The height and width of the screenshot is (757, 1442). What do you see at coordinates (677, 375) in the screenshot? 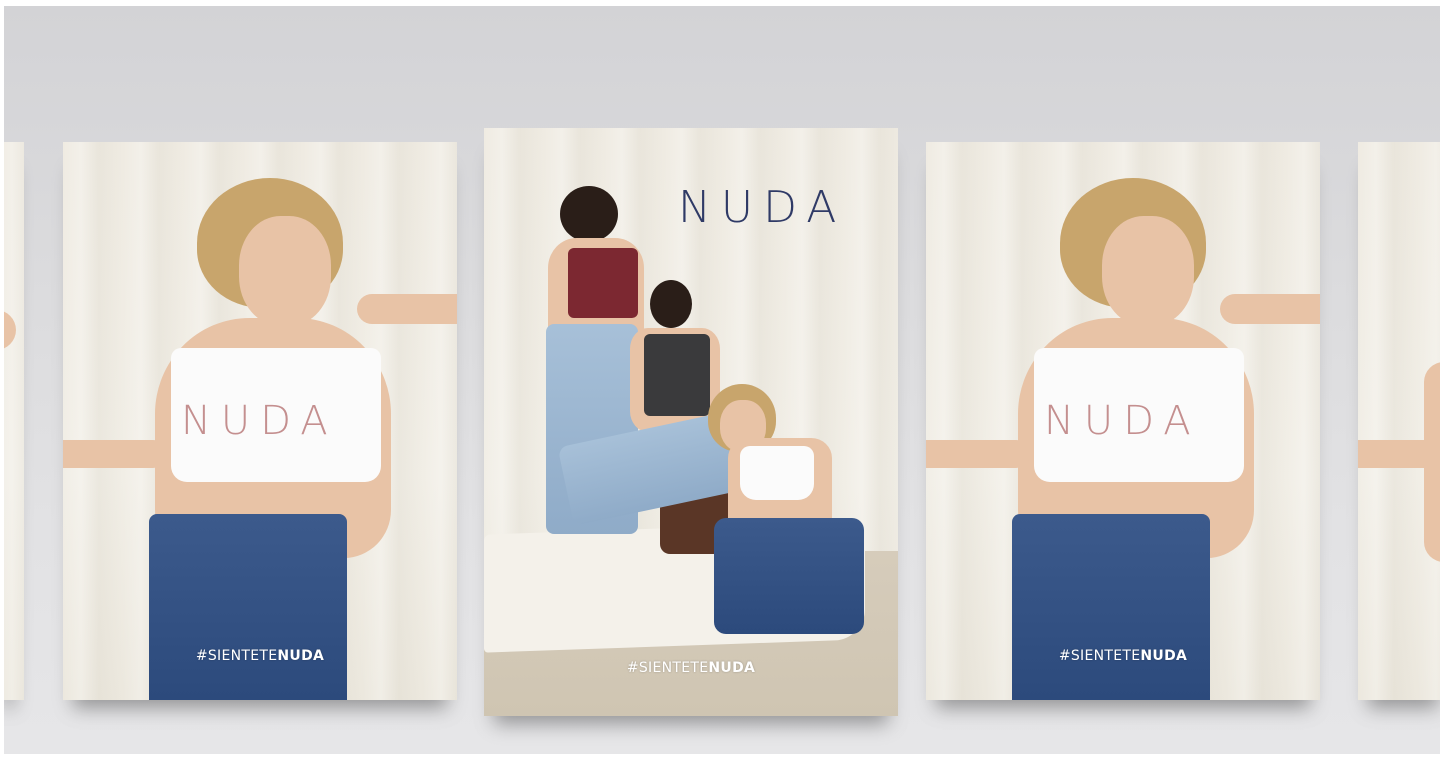
I see `seated-model-top` at bounding box center [677, 375].